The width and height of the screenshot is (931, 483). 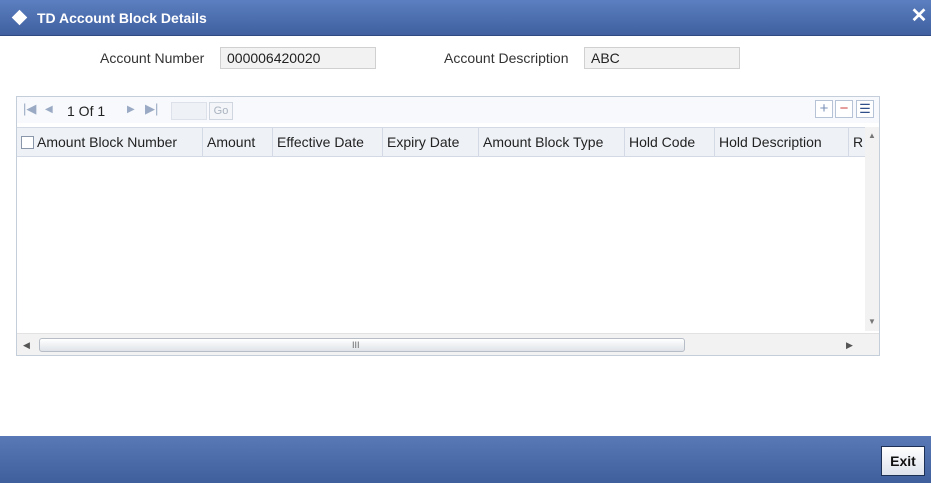 What do you see at coordinates (782, 142) in the screenshot?
I see `column-header-hold-description: Hold Description` at bounding box center [782, 142].